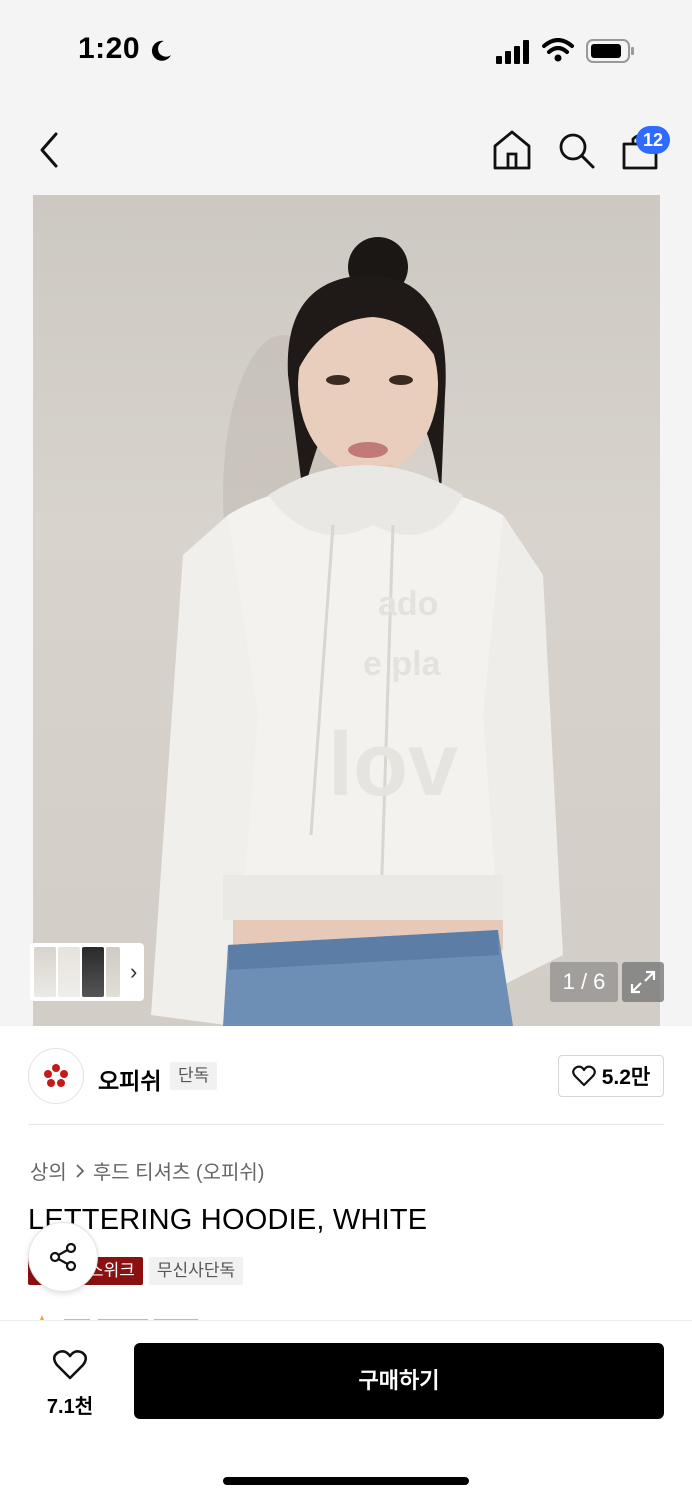 The height and width of the screenshot is (1500, 692). I want to click on share-button, so click(63, 1257).